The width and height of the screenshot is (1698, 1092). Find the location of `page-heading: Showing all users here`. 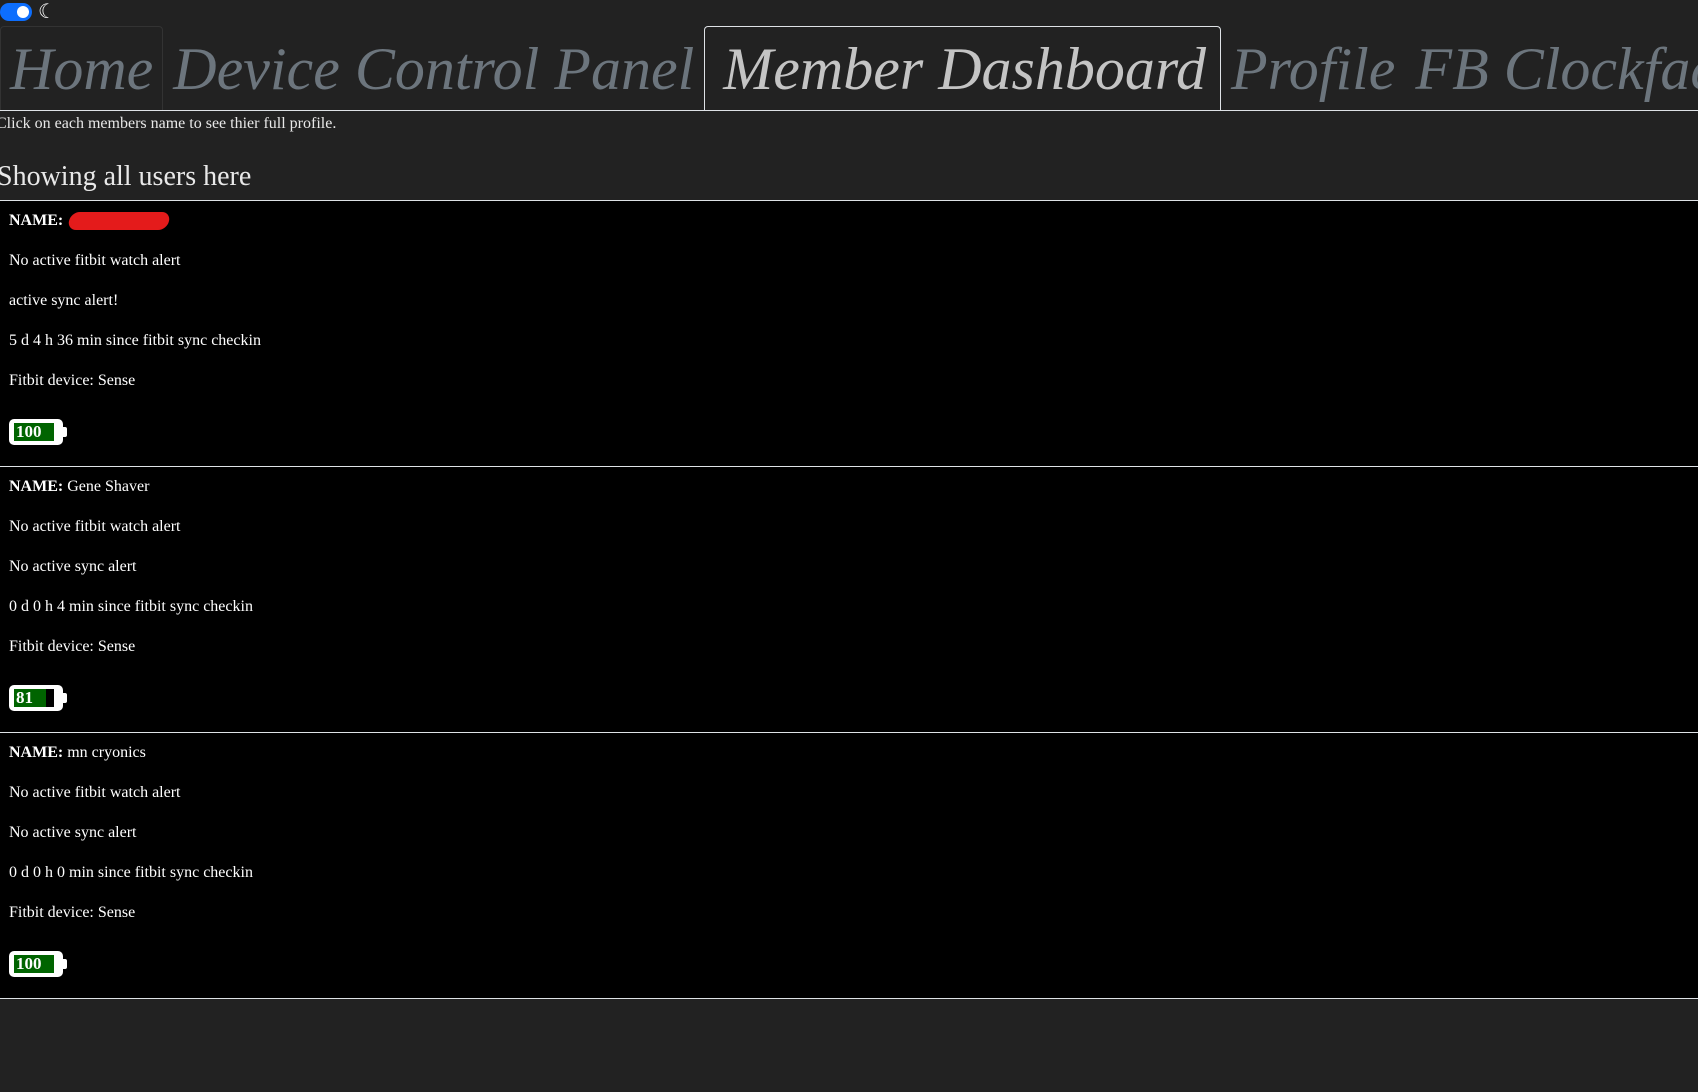

page-heading: Showing all users here is located at coordinates (126, 176).